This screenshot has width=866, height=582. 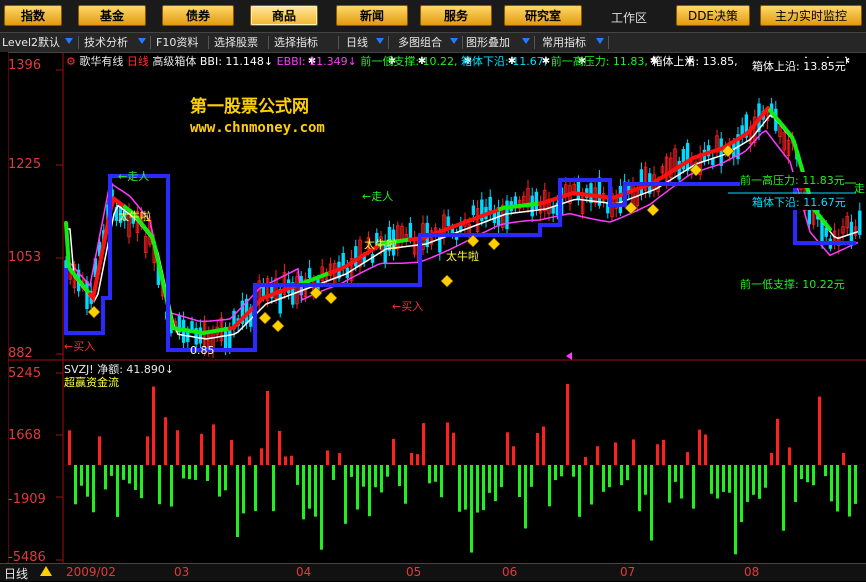 What do you see at coordinates (257, 128) in the screenshot?
I see `watermark-url: www.chnmoney.com` at bounding box center [257, 128].